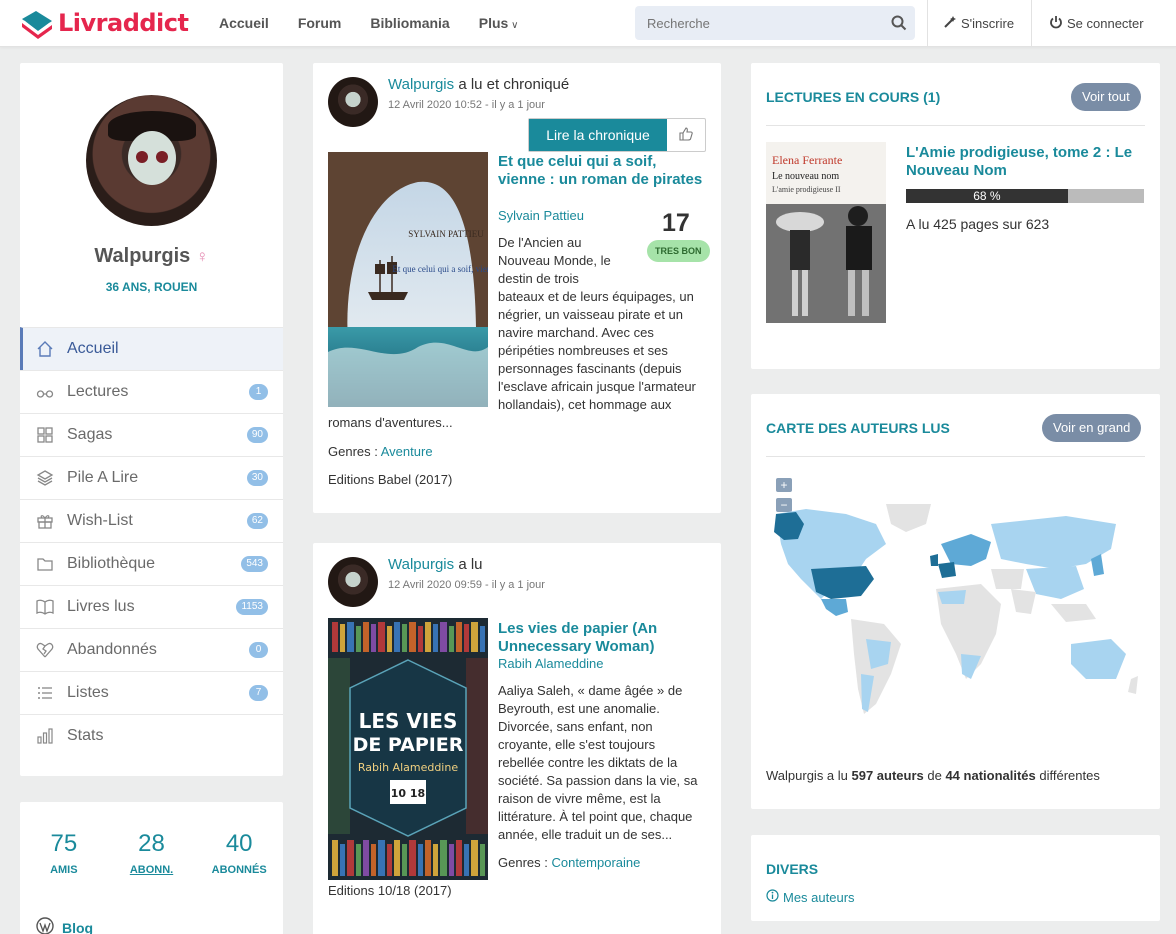 Image resolution: width=1176 pixels, height=934 pixels. Describe the element at coordinates (1092, 428) in the screenshot. I see `enlarge-map-button: Voir en grand` at that location.